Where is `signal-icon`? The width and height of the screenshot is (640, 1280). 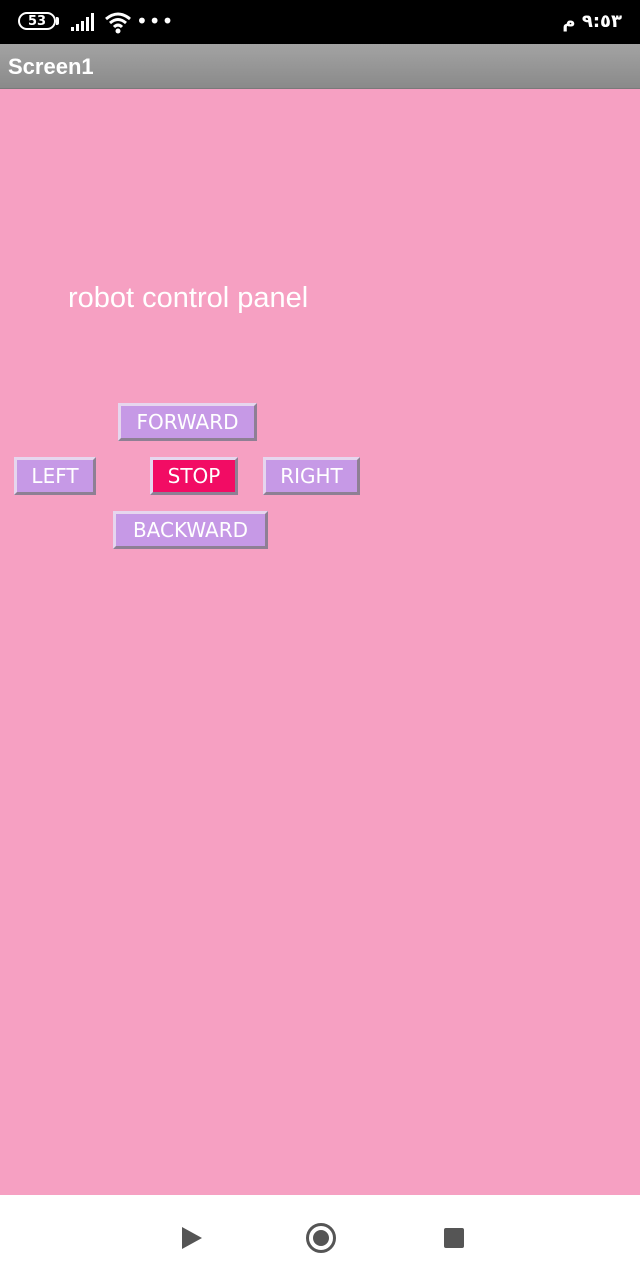 signal-icon is located at coordinates (82, 22).